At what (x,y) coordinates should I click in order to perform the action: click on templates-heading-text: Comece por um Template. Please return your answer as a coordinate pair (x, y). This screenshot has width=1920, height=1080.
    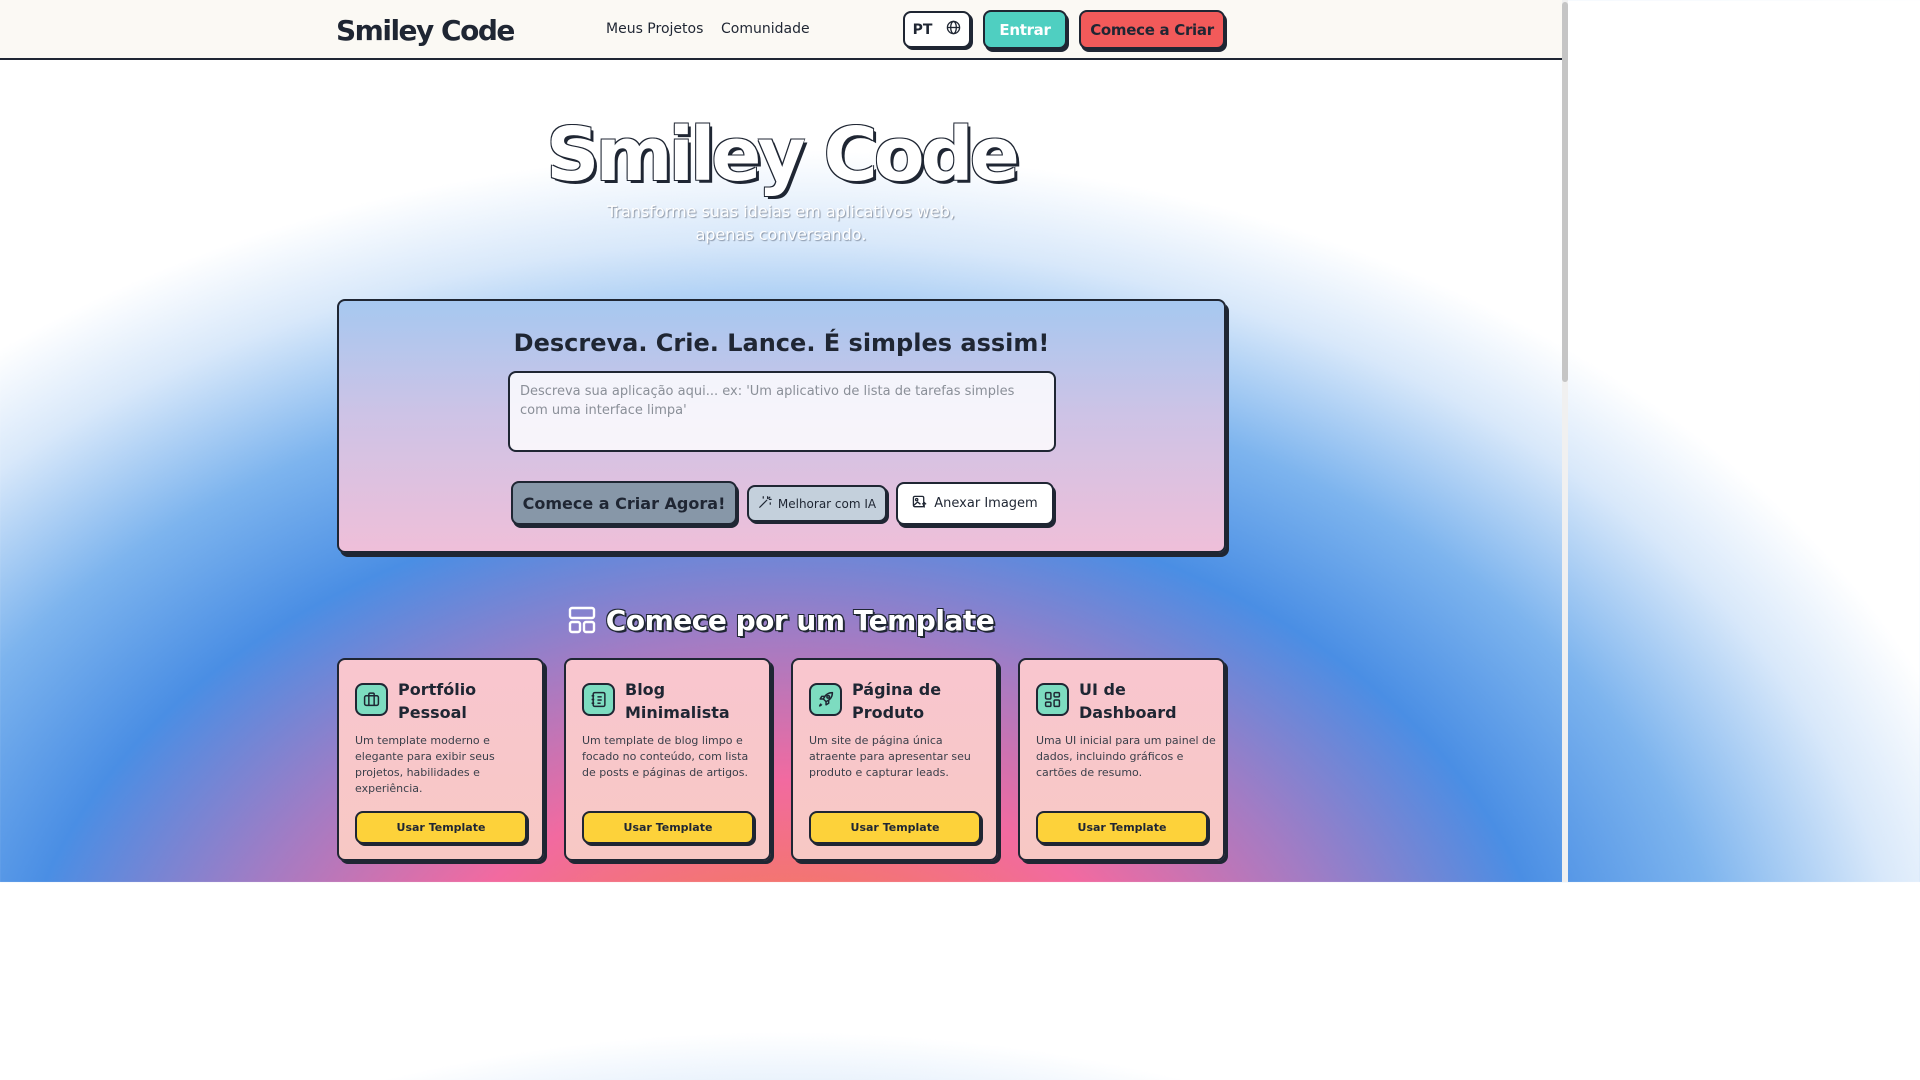
    Looking at the image, I should click on (800, 620).